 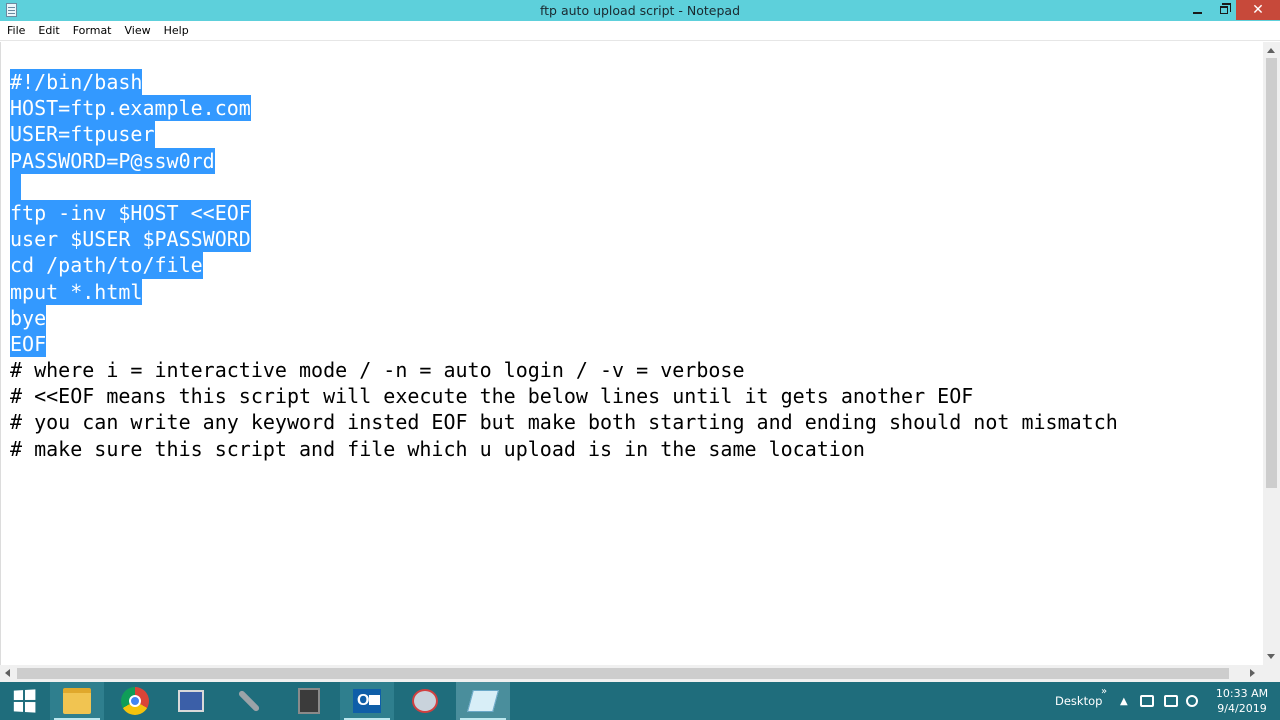 I want to click on editor-line: mput *.html, so click(x=564, y=291).